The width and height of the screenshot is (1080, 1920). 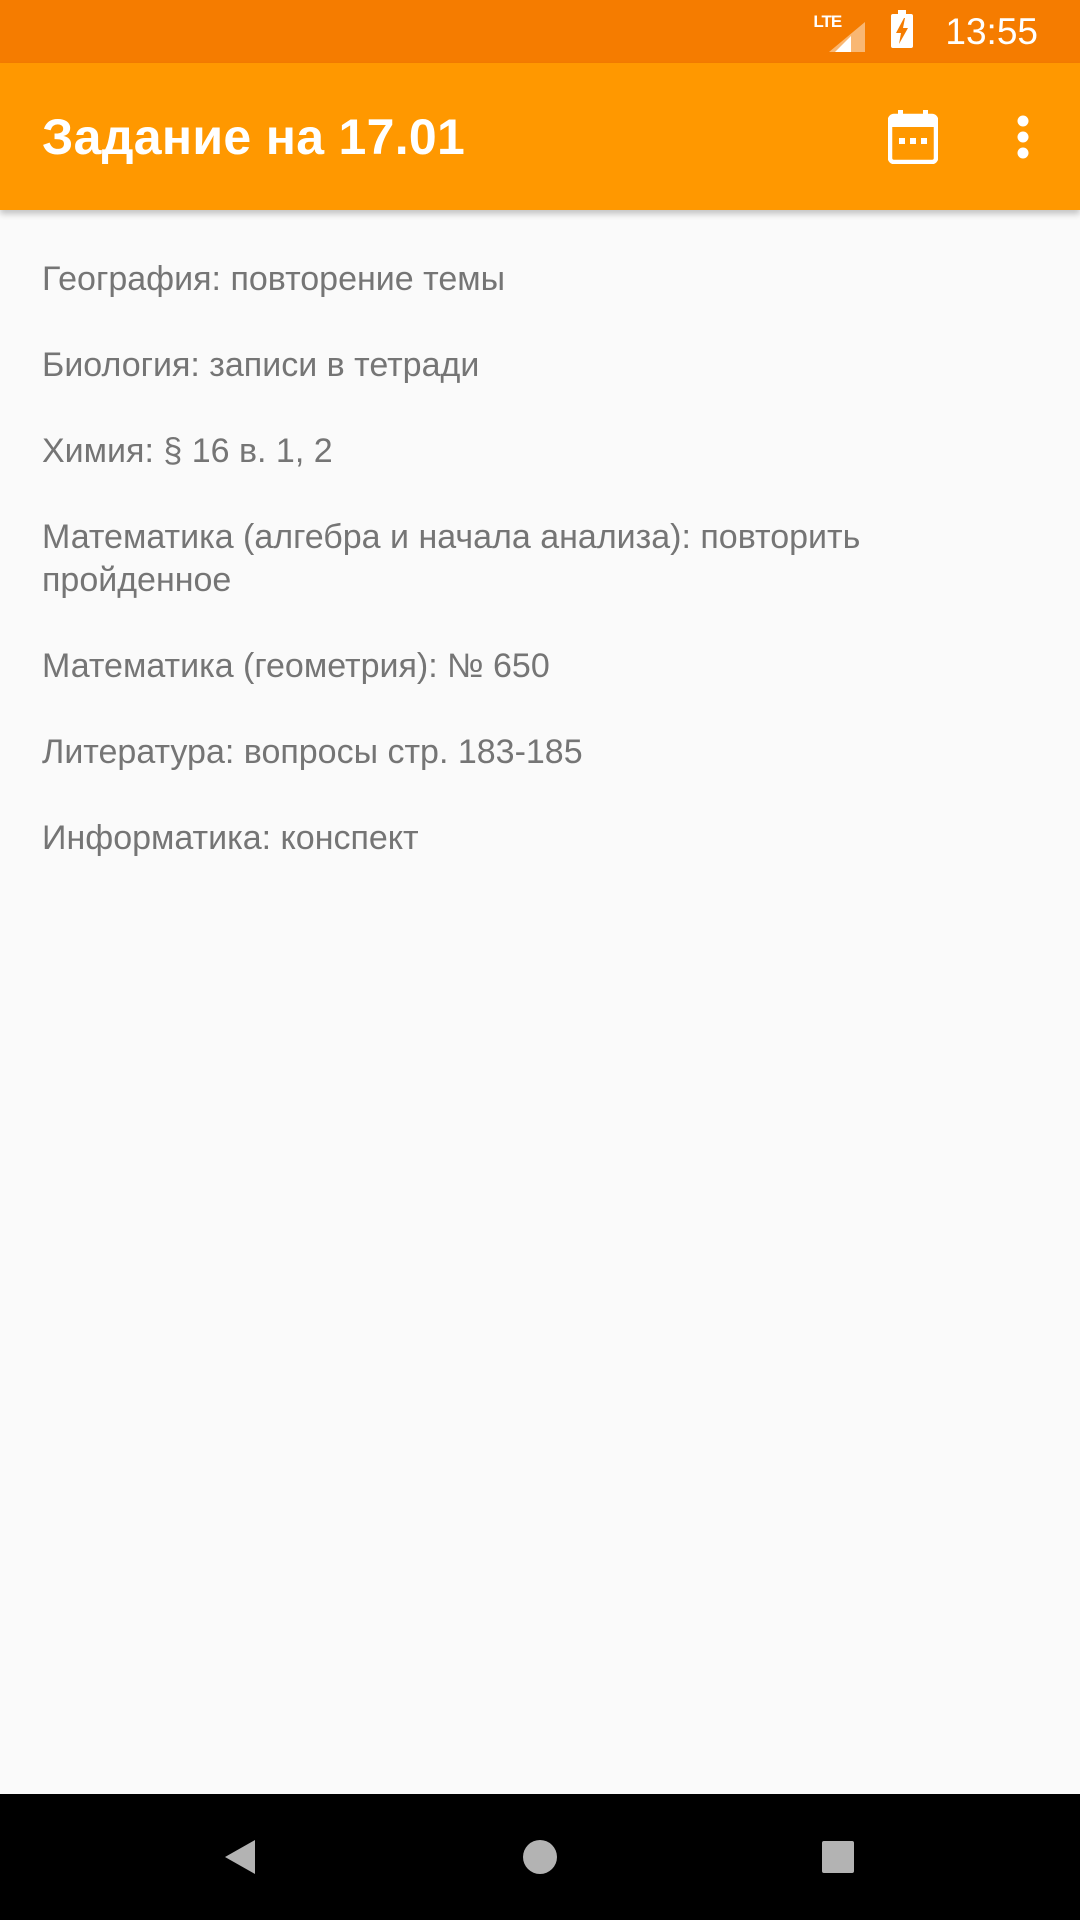 I want to click on task-item: География: повторение темы, so click(x=274, y=279).